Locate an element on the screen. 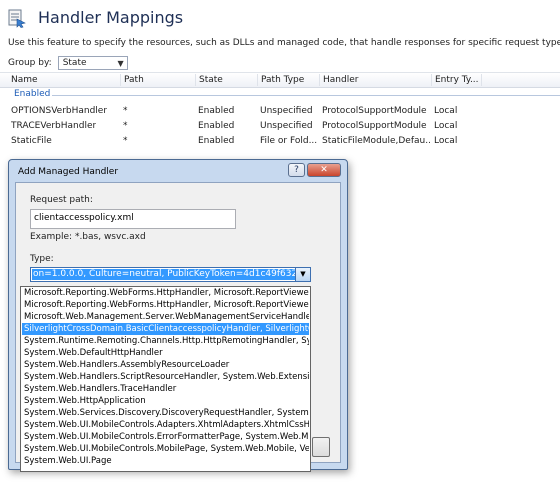 The width and height of the screenshot is (560, 486). close-button: ✕ is located at coordinates (324, 170).